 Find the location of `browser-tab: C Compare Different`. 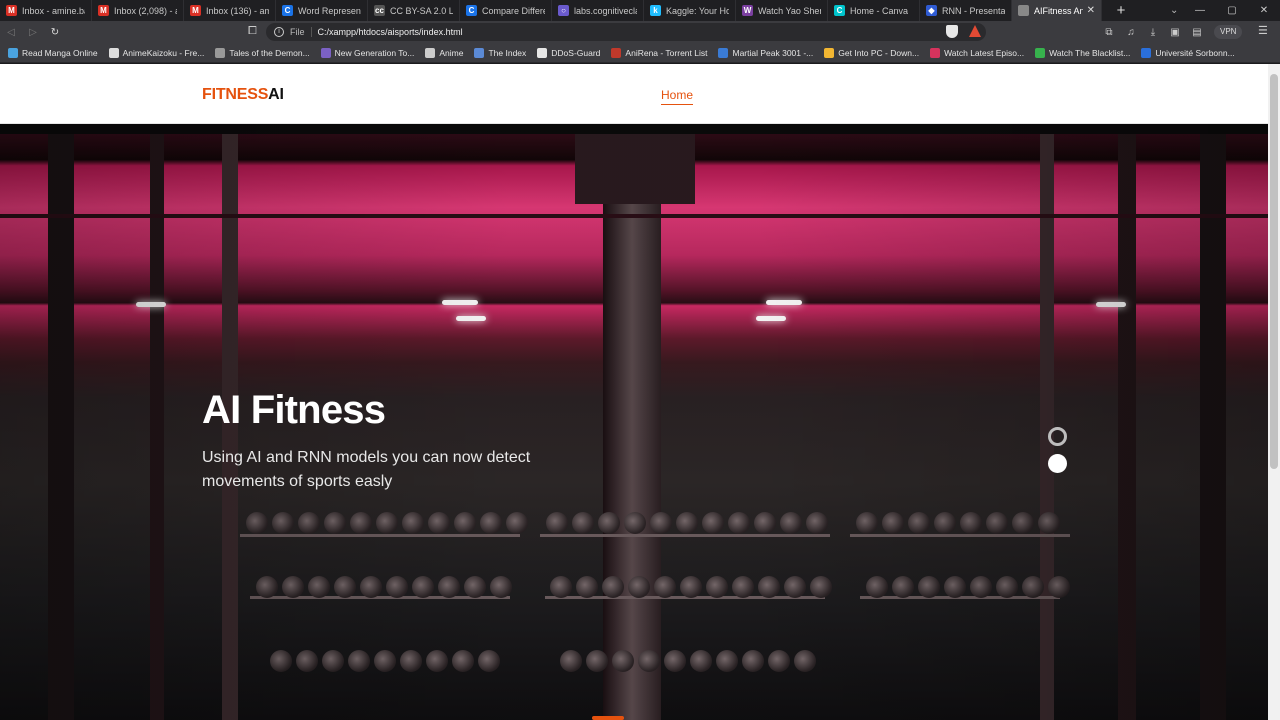

browser-tab: C Compare Different is located at coordinates (506, 10).